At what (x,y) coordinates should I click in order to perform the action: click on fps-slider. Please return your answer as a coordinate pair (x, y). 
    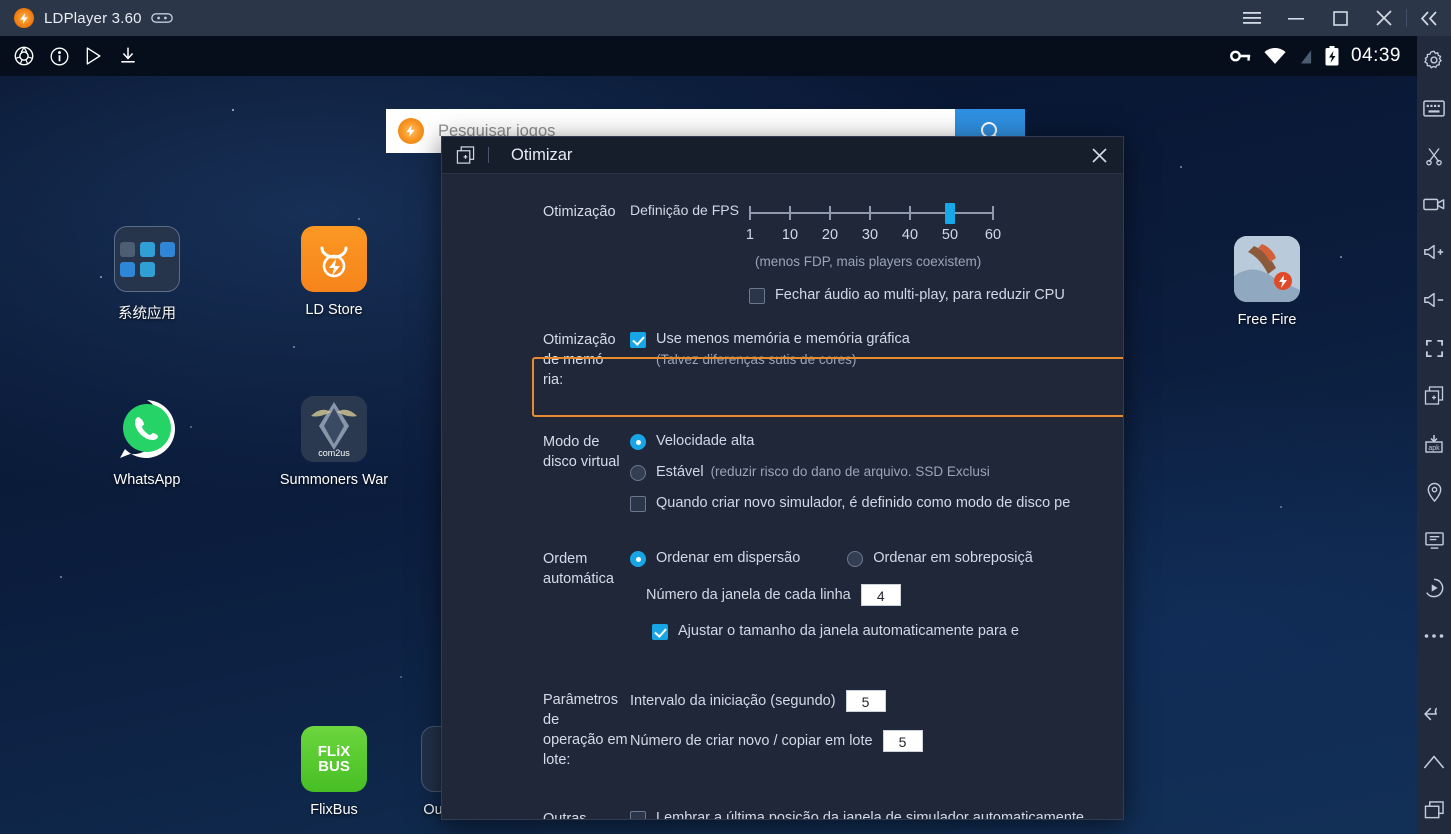
    Looking at the image, I should click on (871, 213).